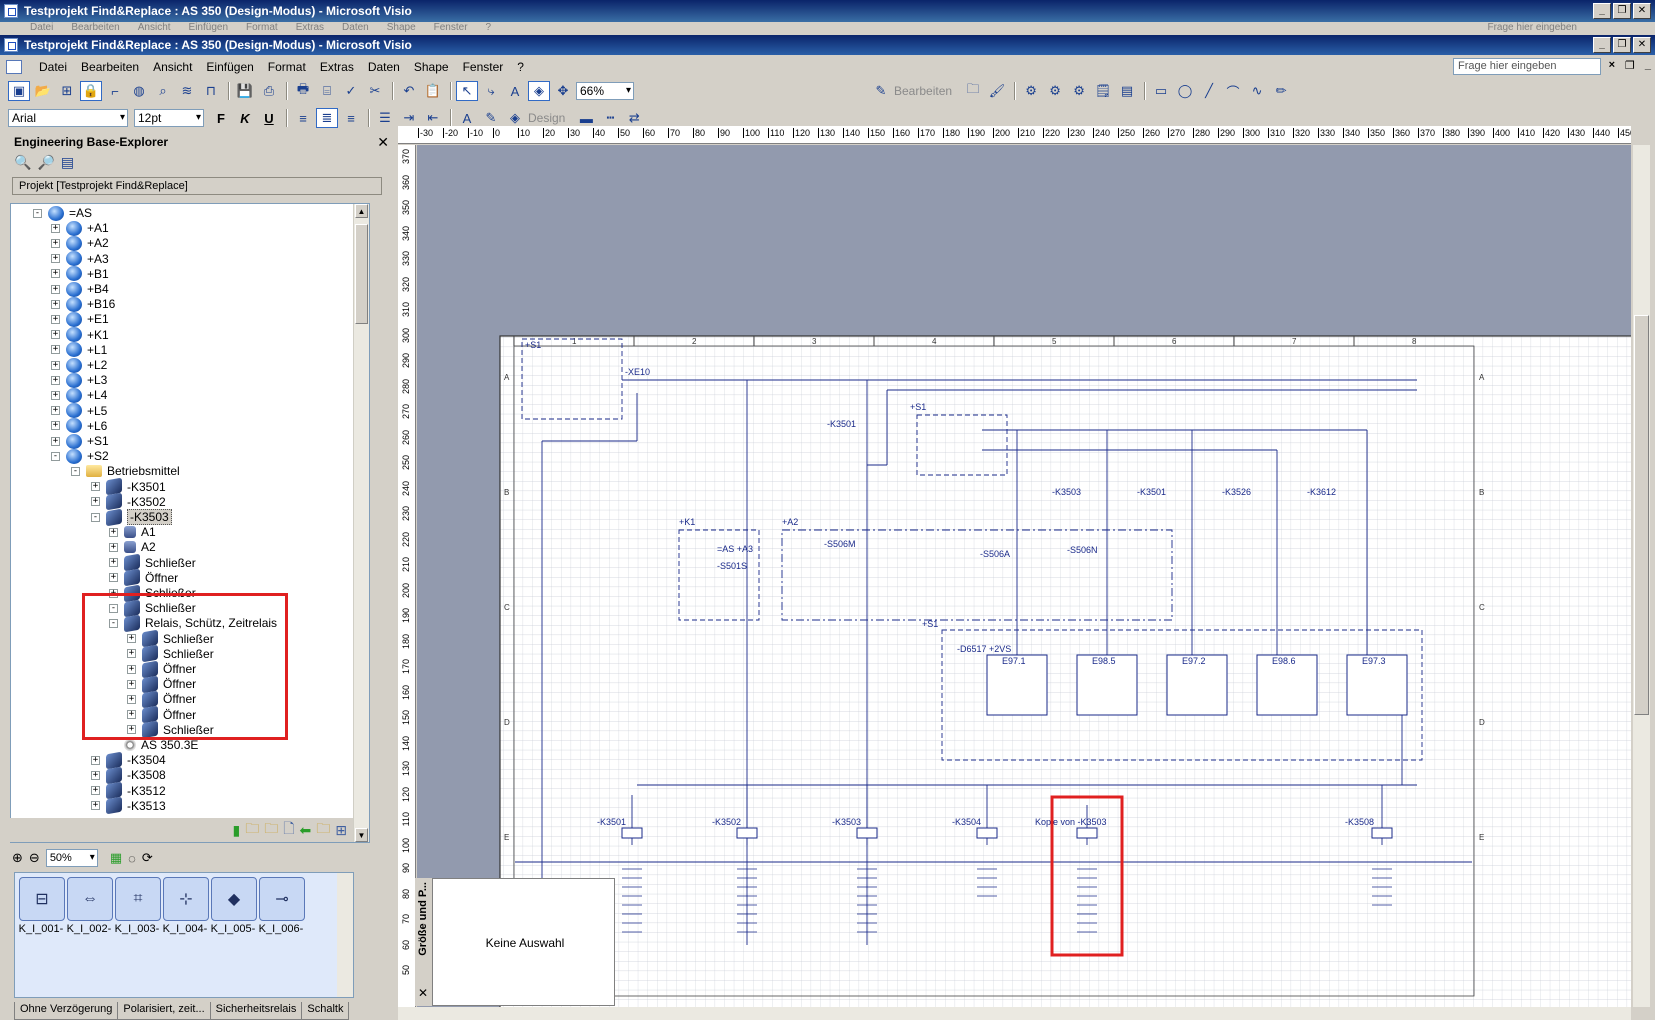  What do you see at coordinates (1642, 45) in the screenshot?
I see `doc-close-button: ✕` at bounding box center [1642, 45].